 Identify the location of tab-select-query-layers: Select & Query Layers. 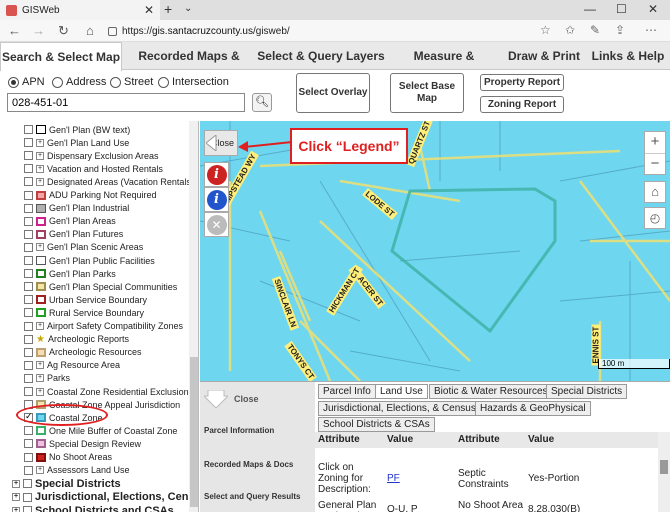
(321, 56).